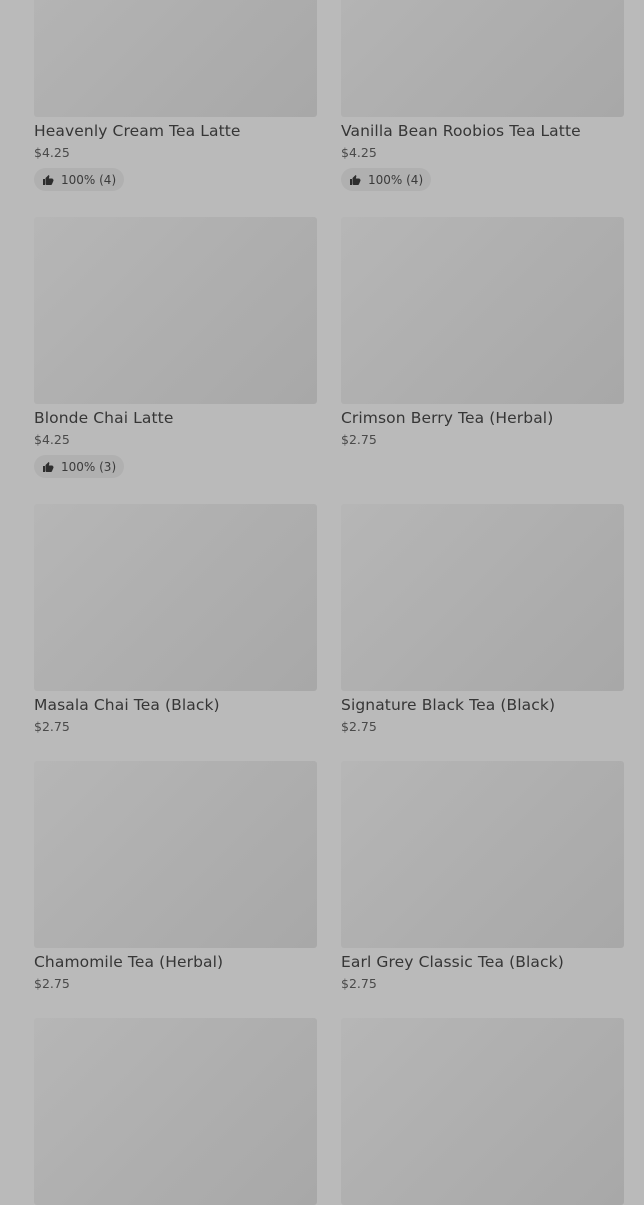  Describe the element at coordinates (89, 466) in the screenshot. I see `rating-text: 100% (3)` at that location.